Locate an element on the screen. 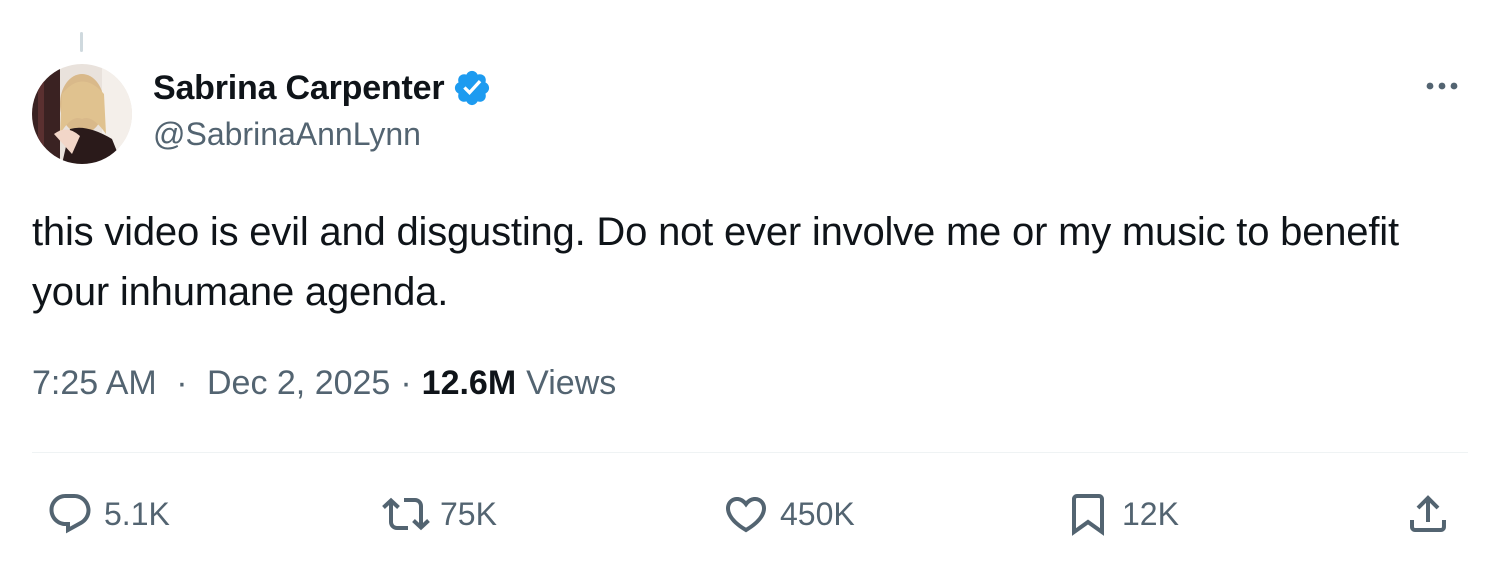 This screenshot has width=1500, height=584. repost-icon is located at coordinates (406, 514).